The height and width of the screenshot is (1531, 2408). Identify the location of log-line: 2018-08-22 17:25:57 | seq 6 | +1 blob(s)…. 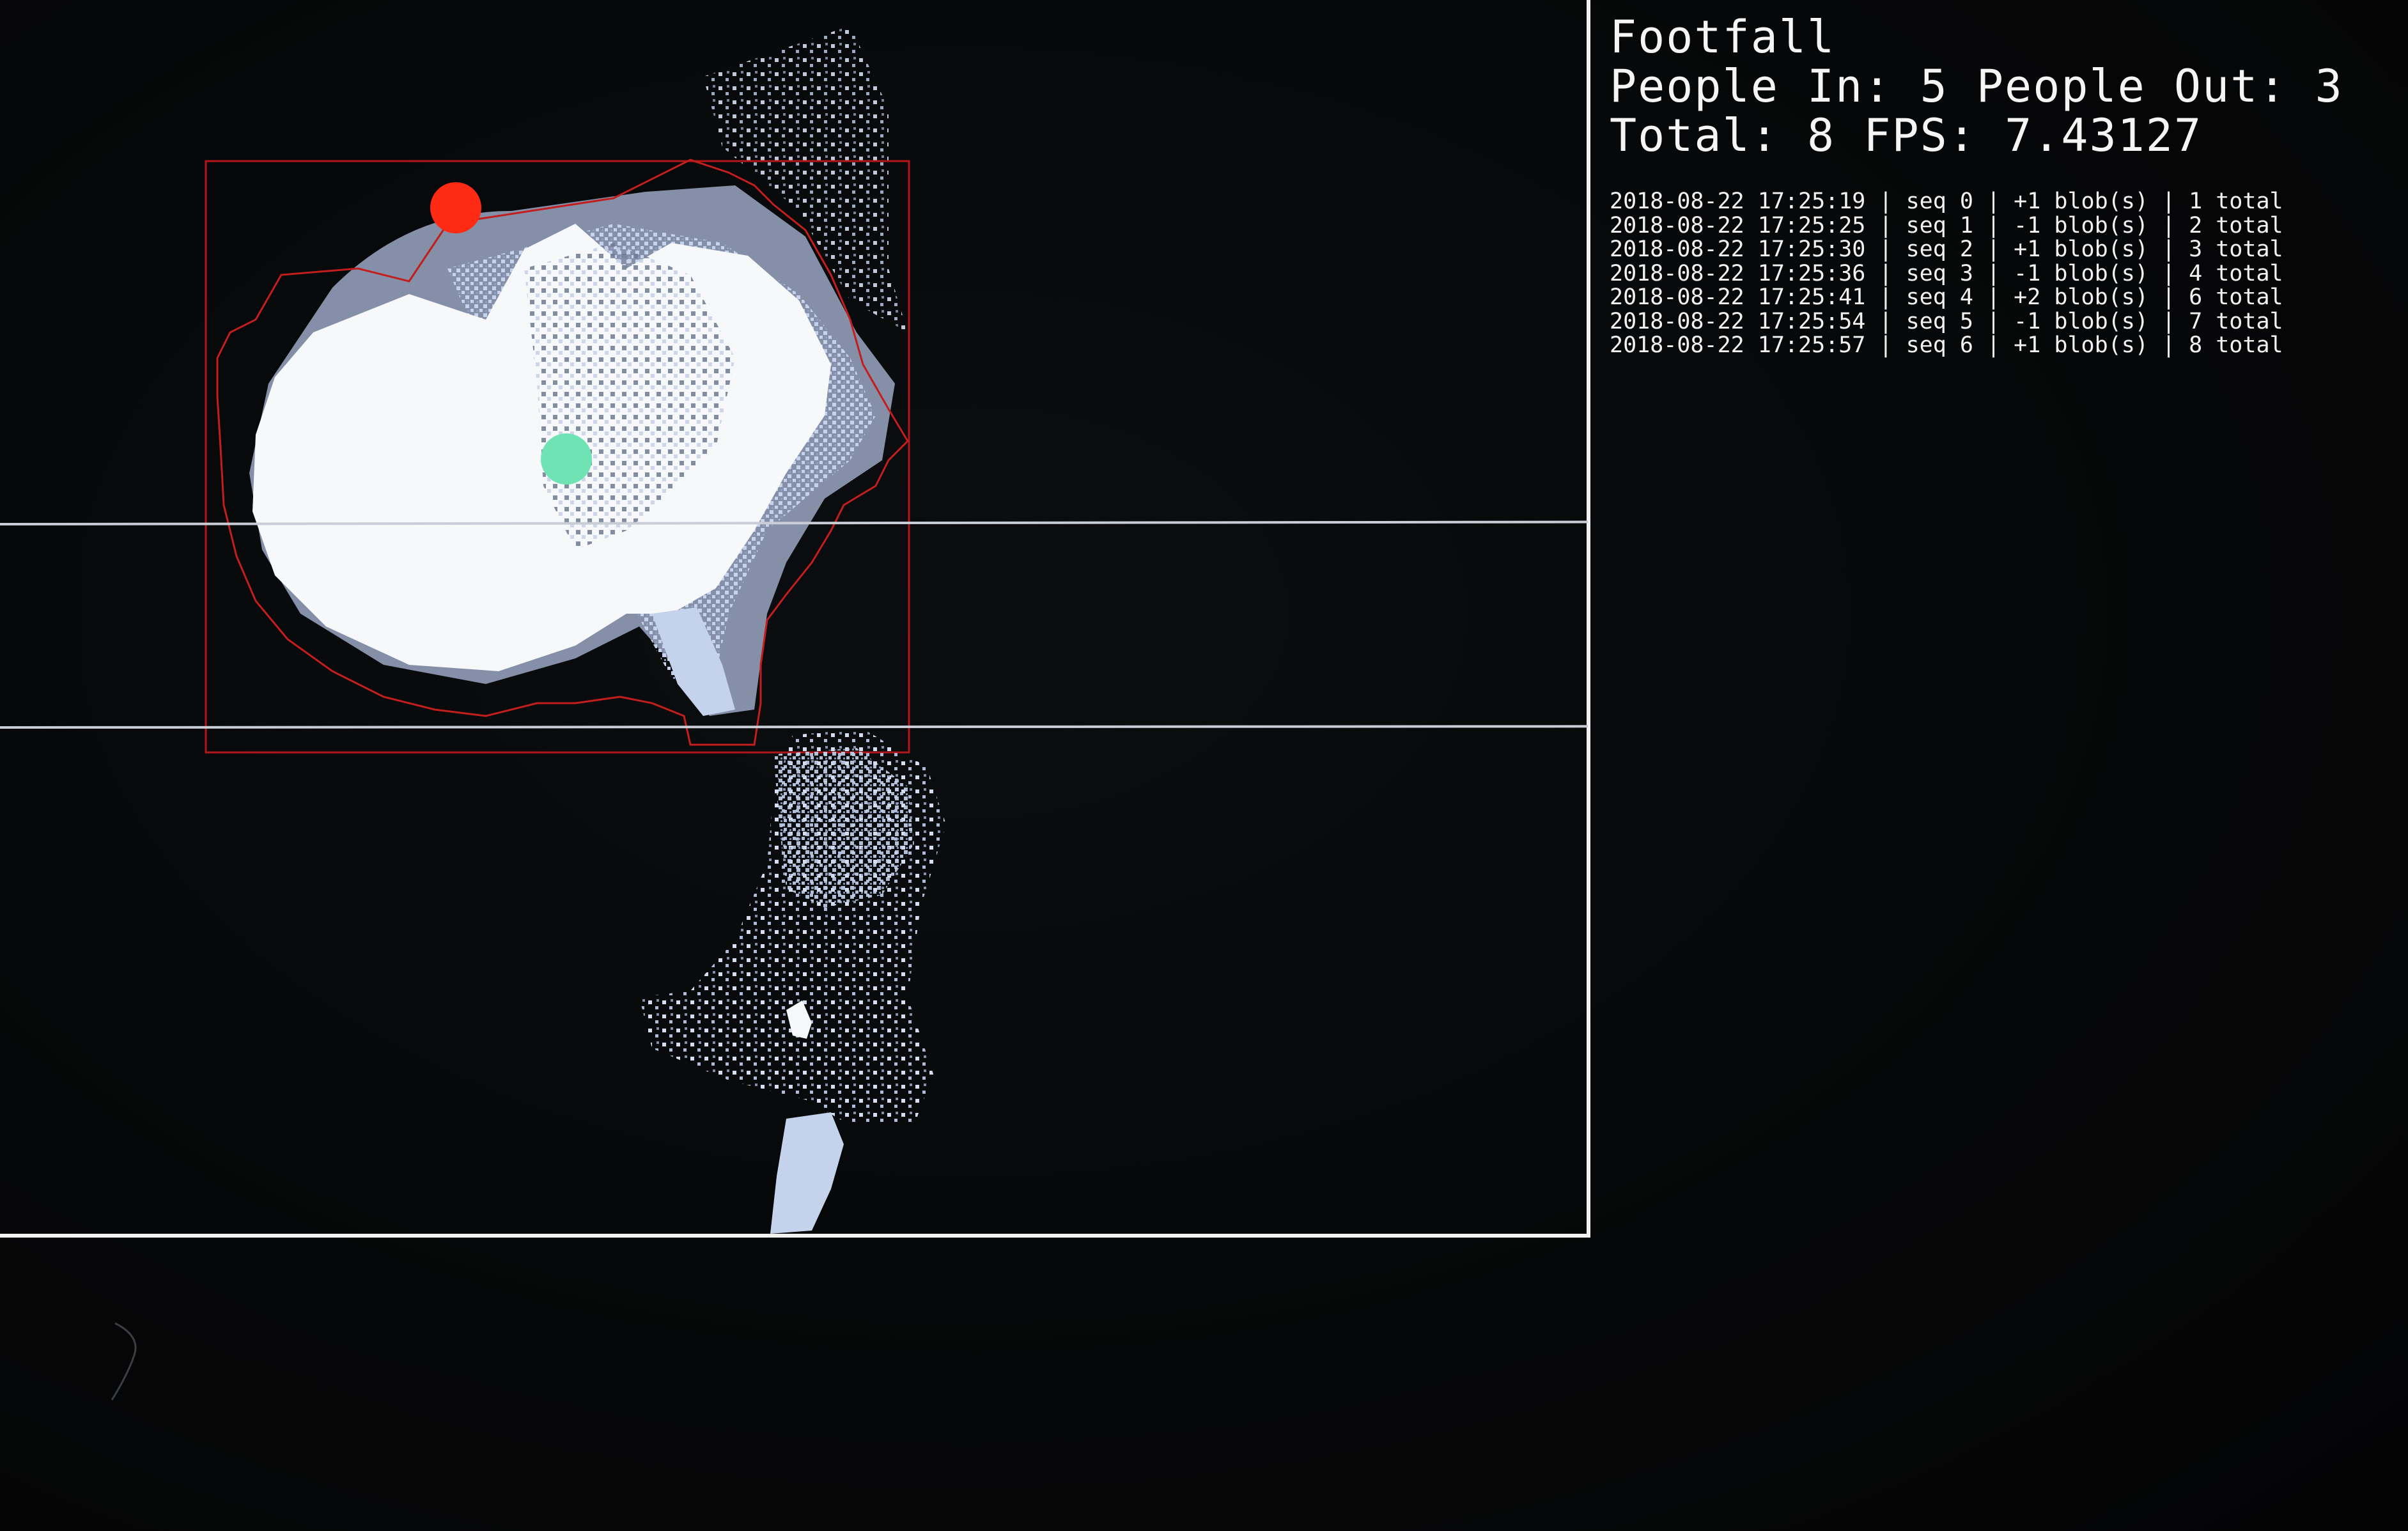
(1946, 345).